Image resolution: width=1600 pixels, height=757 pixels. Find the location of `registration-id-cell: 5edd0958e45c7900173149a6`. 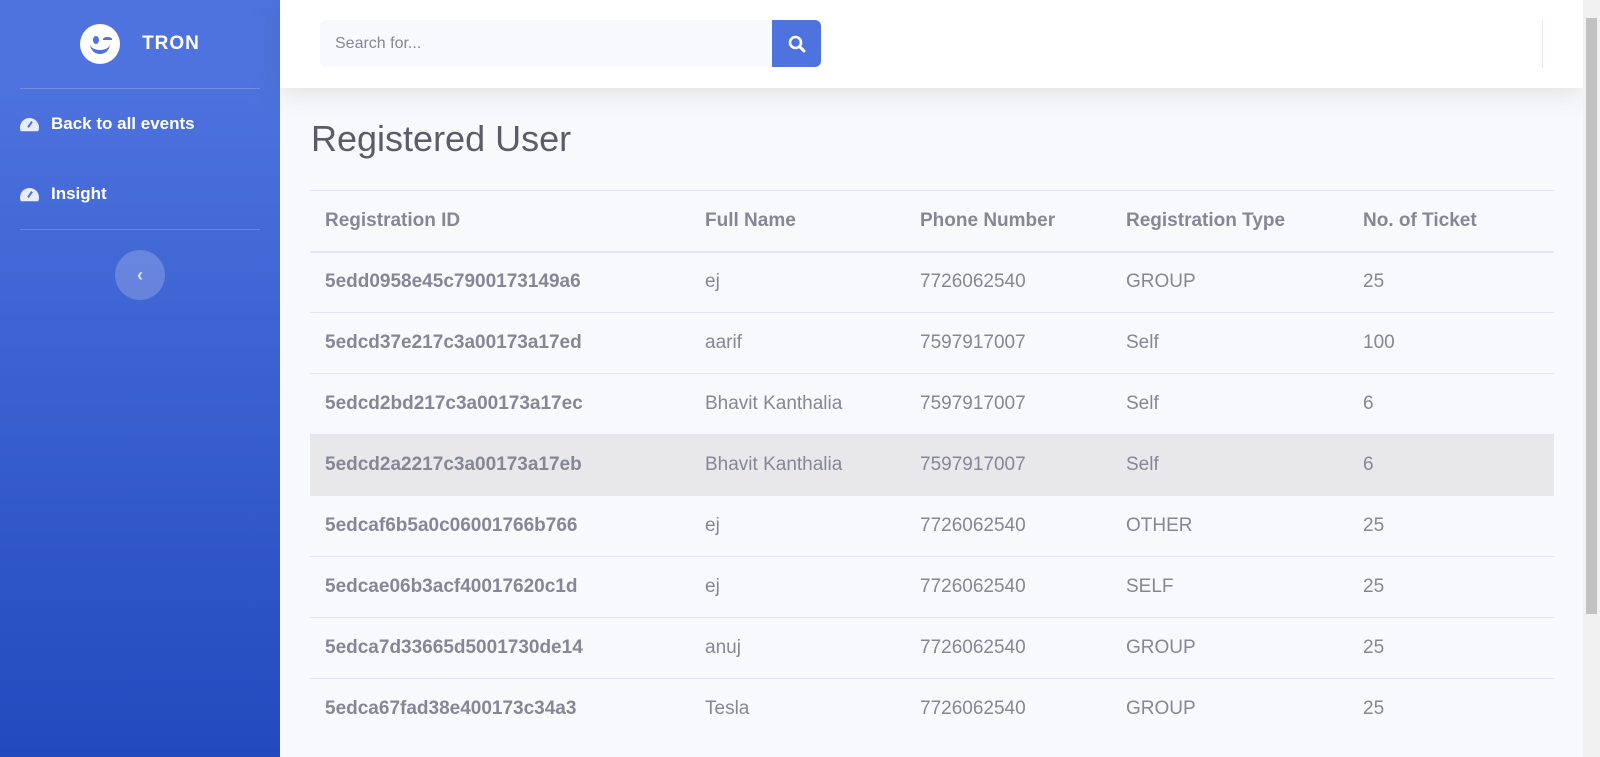

registration-id-cell: 5edd0958e45c7900173149a6 is located at coordinates (500, 282).